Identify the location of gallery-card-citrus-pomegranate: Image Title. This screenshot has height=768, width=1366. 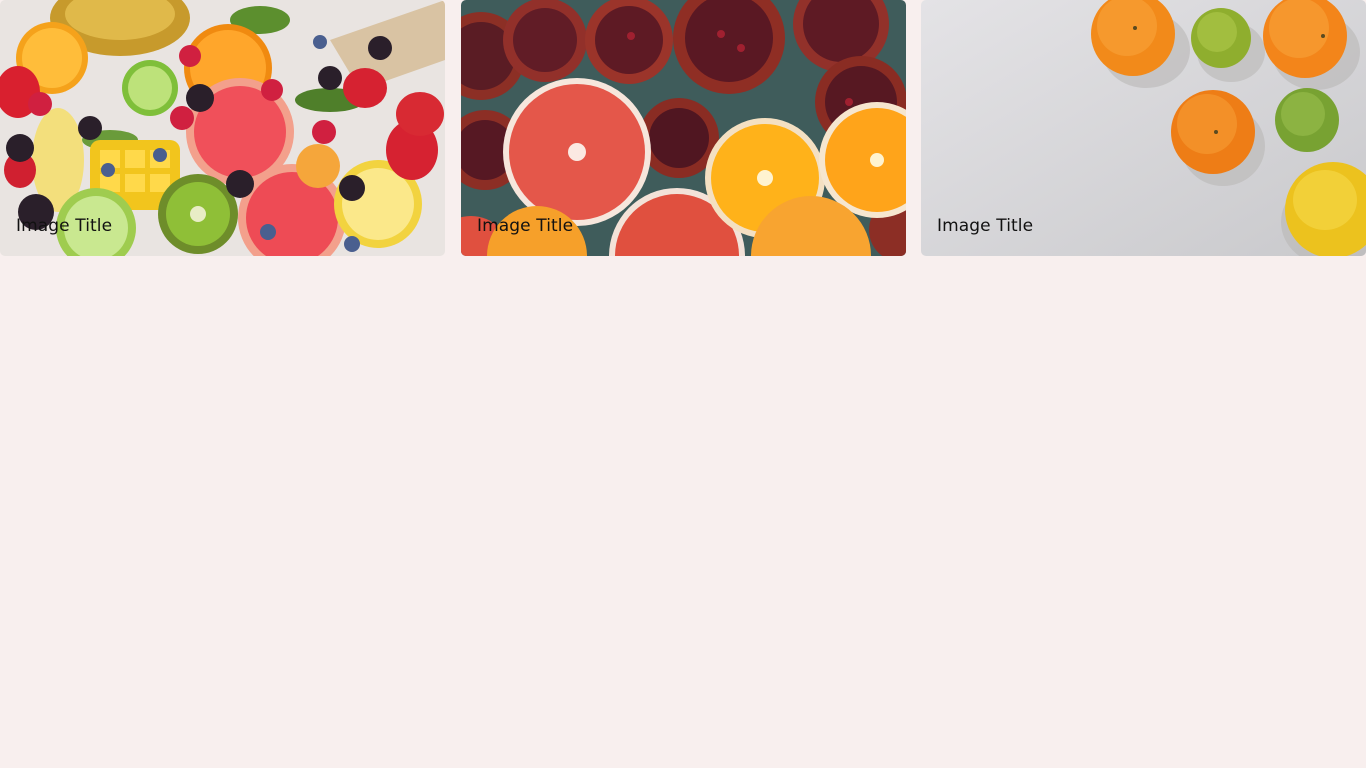
(683, 128).